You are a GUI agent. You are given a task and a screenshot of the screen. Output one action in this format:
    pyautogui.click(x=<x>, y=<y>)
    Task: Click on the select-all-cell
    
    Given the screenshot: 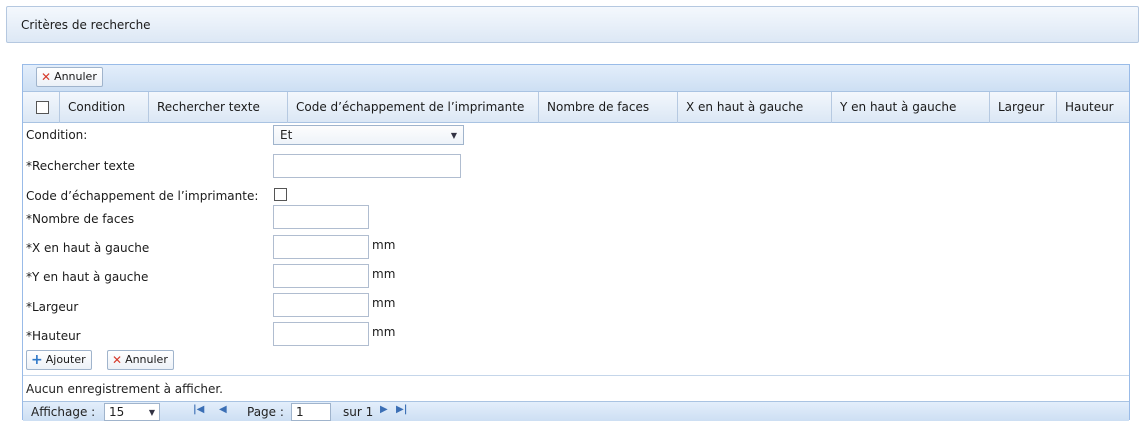 What is the action you would take?
    pyautogui.click(x=41, y=107)
    